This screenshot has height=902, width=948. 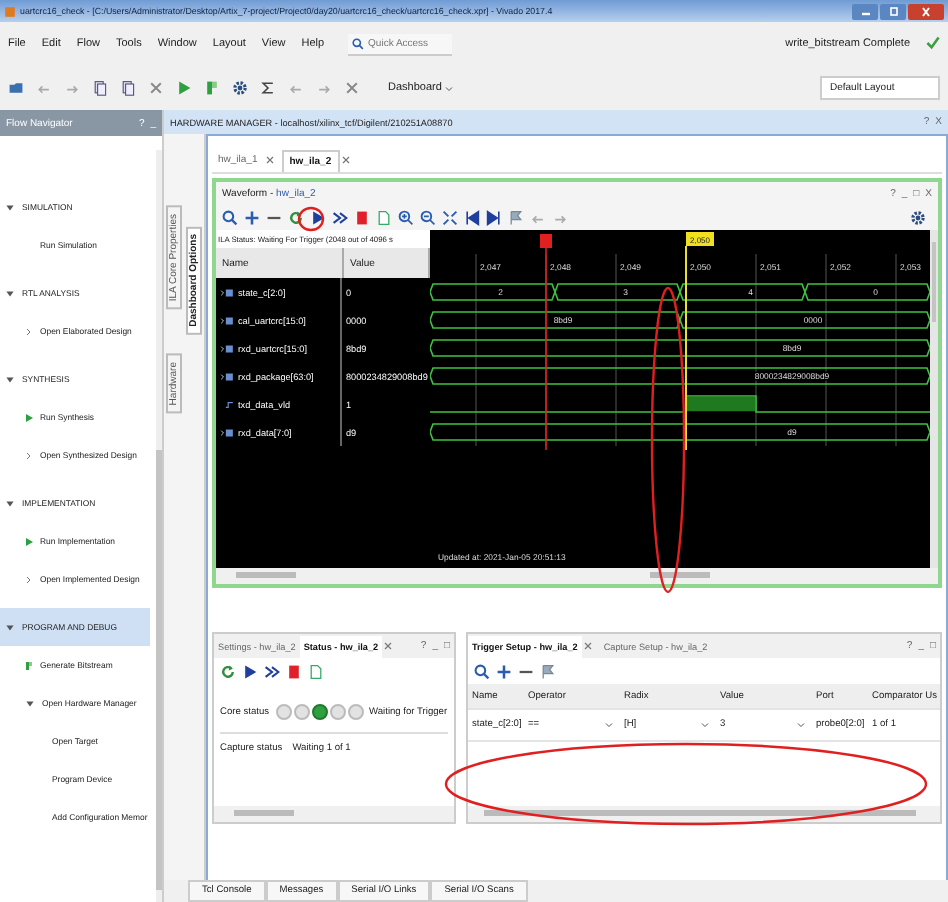 What do you see at coordinates (472, 217) in the screenshot?
I see `skip-start-icon` at bounding box center [472, 217].